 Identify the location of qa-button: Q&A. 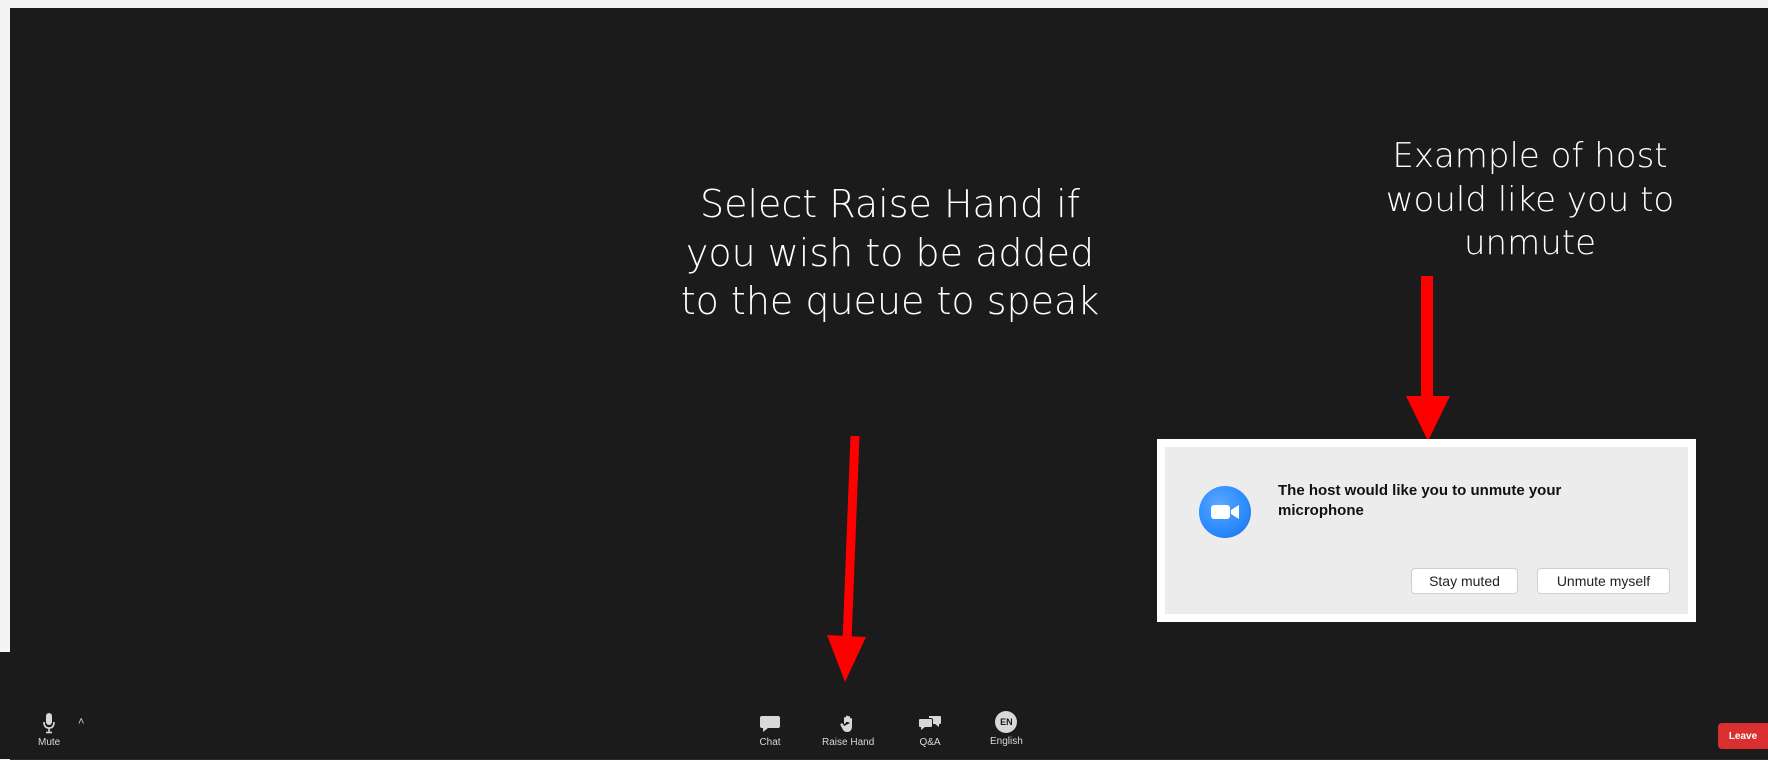
(930, 731).